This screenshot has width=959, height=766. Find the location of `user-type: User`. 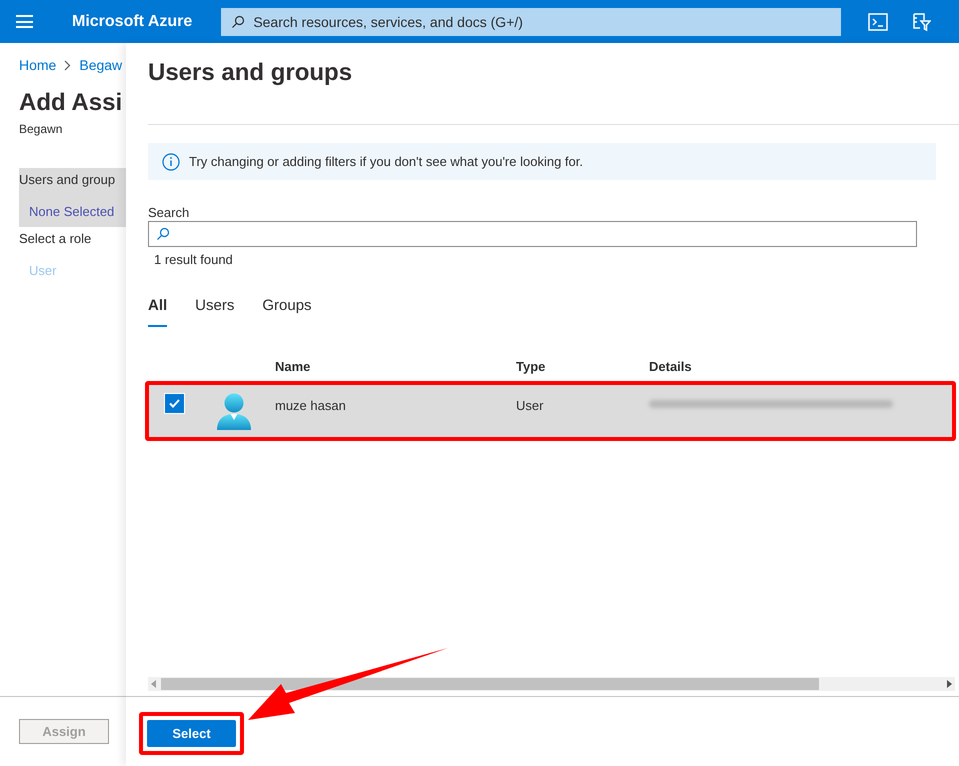

user-type: User is located at coordinates (530, 406).